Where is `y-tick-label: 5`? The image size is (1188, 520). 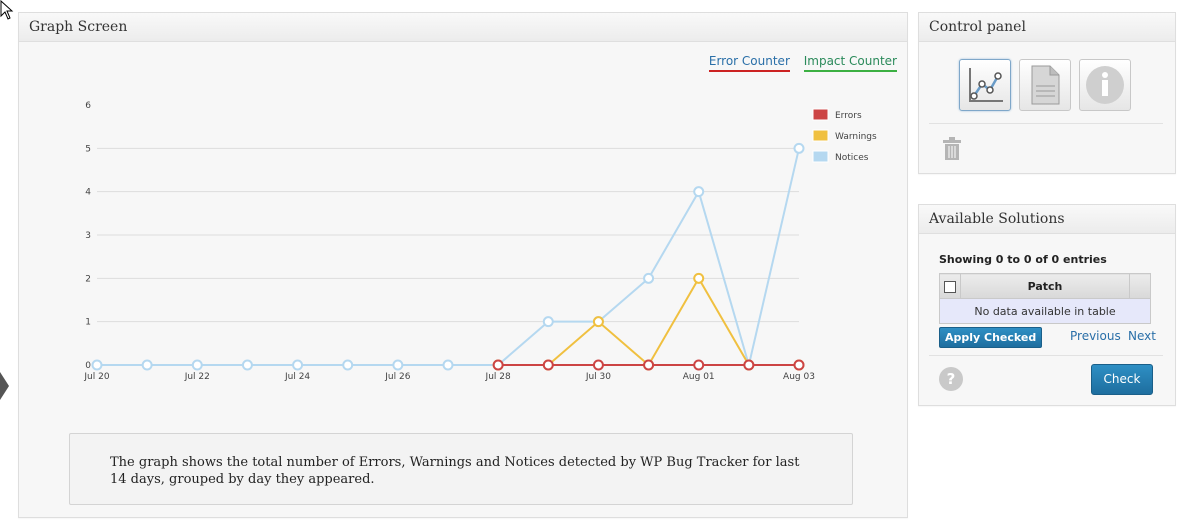
y-tick-label: 5 is located at coordinates (88, 149).